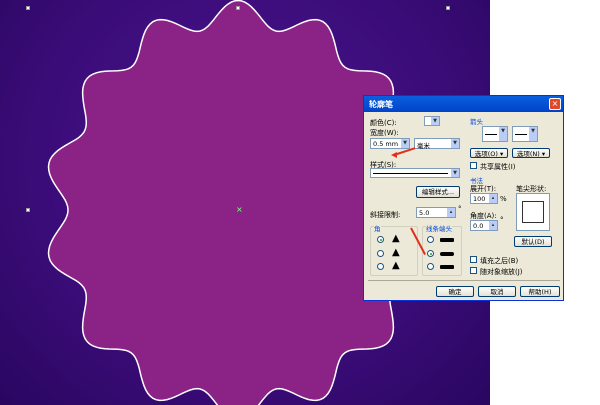 Image resolution: width=600 pixels, height=405 pixels. I want to click on color-picker: ▼, so click(432, 121).